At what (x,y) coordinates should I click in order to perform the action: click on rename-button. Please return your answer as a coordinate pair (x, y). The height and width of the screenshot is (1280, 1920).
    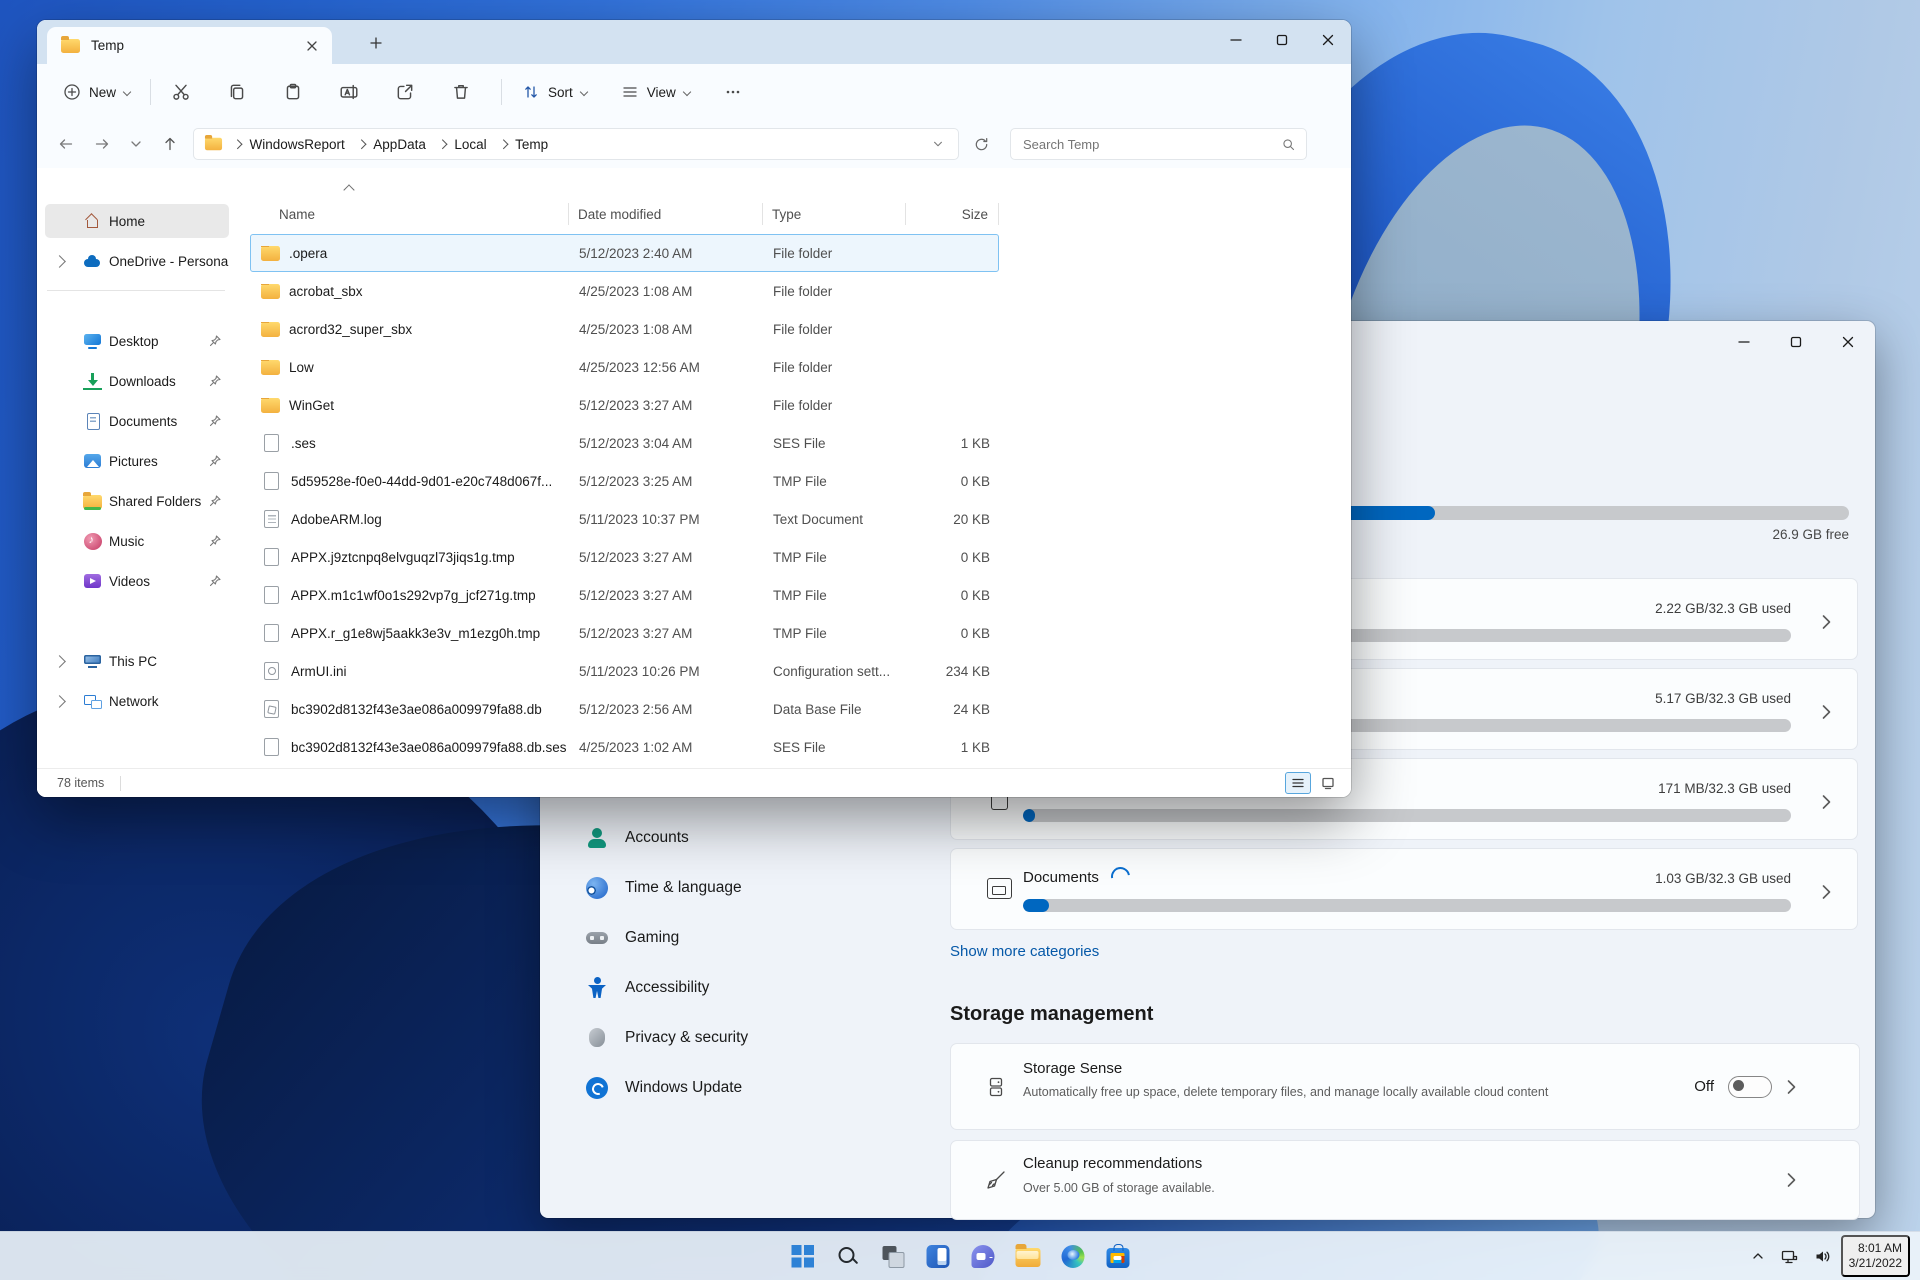
    Looking at the image, I should click on (349, 92).